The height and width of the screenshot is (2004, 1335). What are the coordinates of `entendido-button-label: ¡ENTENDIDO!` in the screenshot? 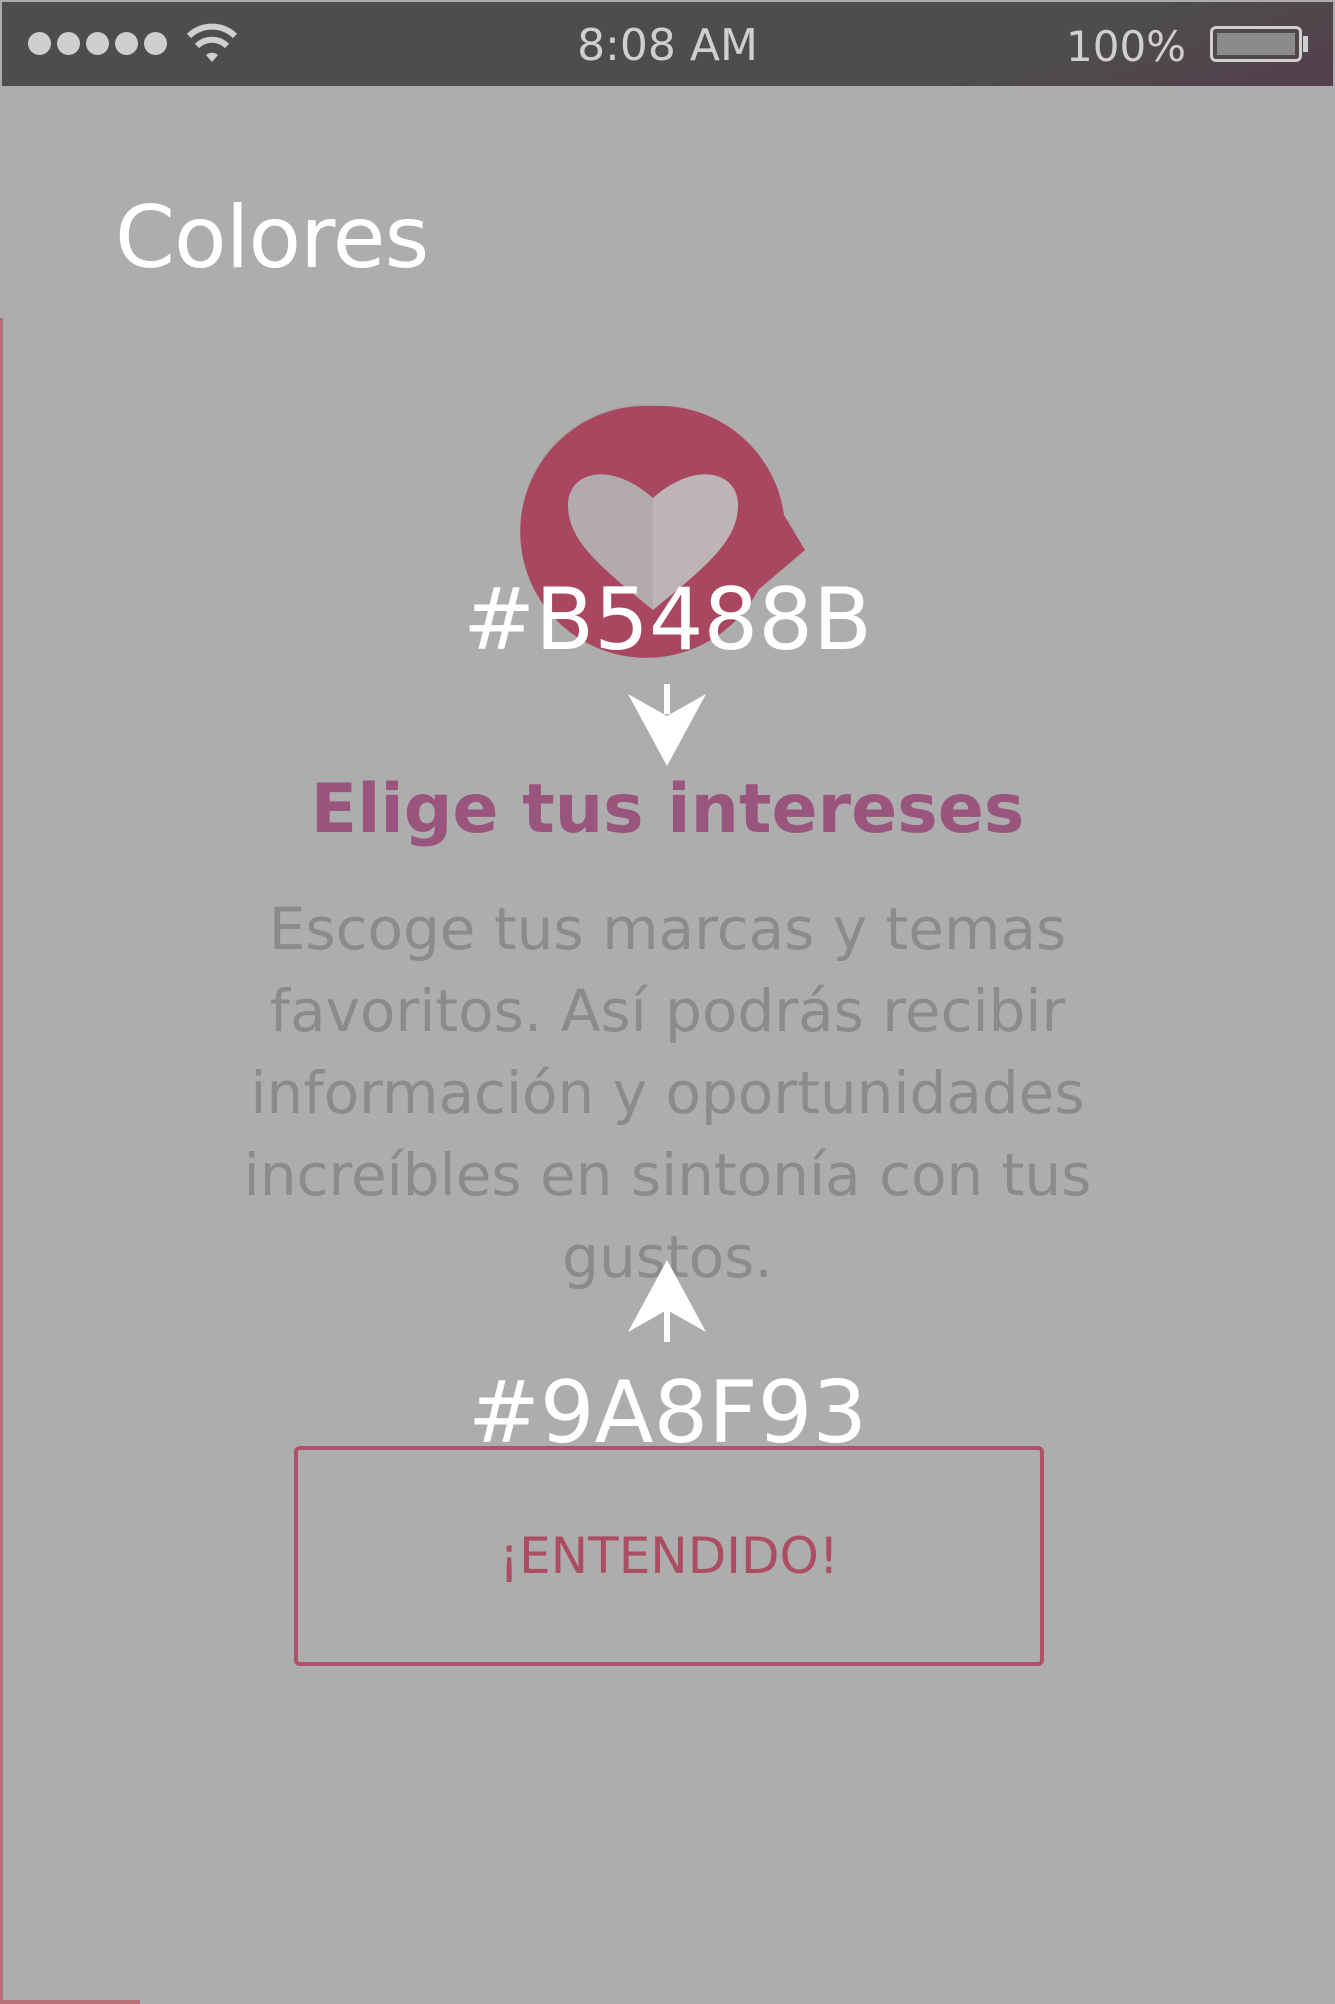 It's located at (669, 1556).